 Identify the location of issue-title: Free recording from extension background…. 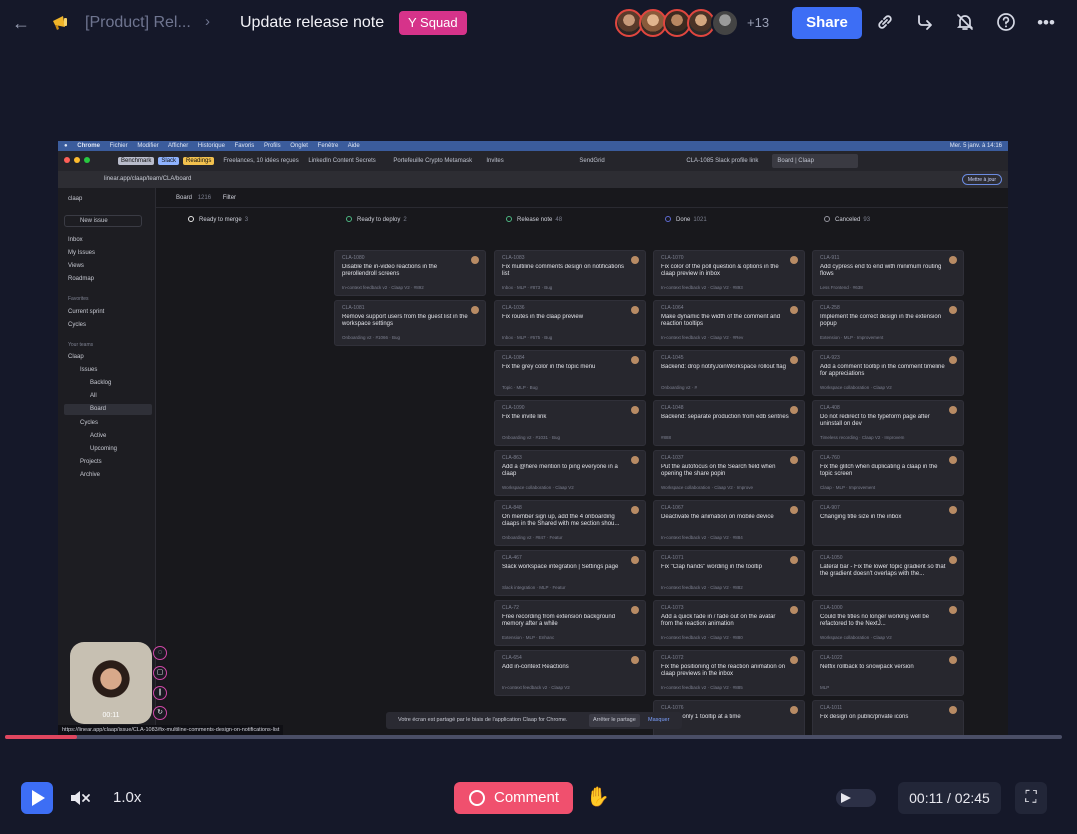
(559, 620).